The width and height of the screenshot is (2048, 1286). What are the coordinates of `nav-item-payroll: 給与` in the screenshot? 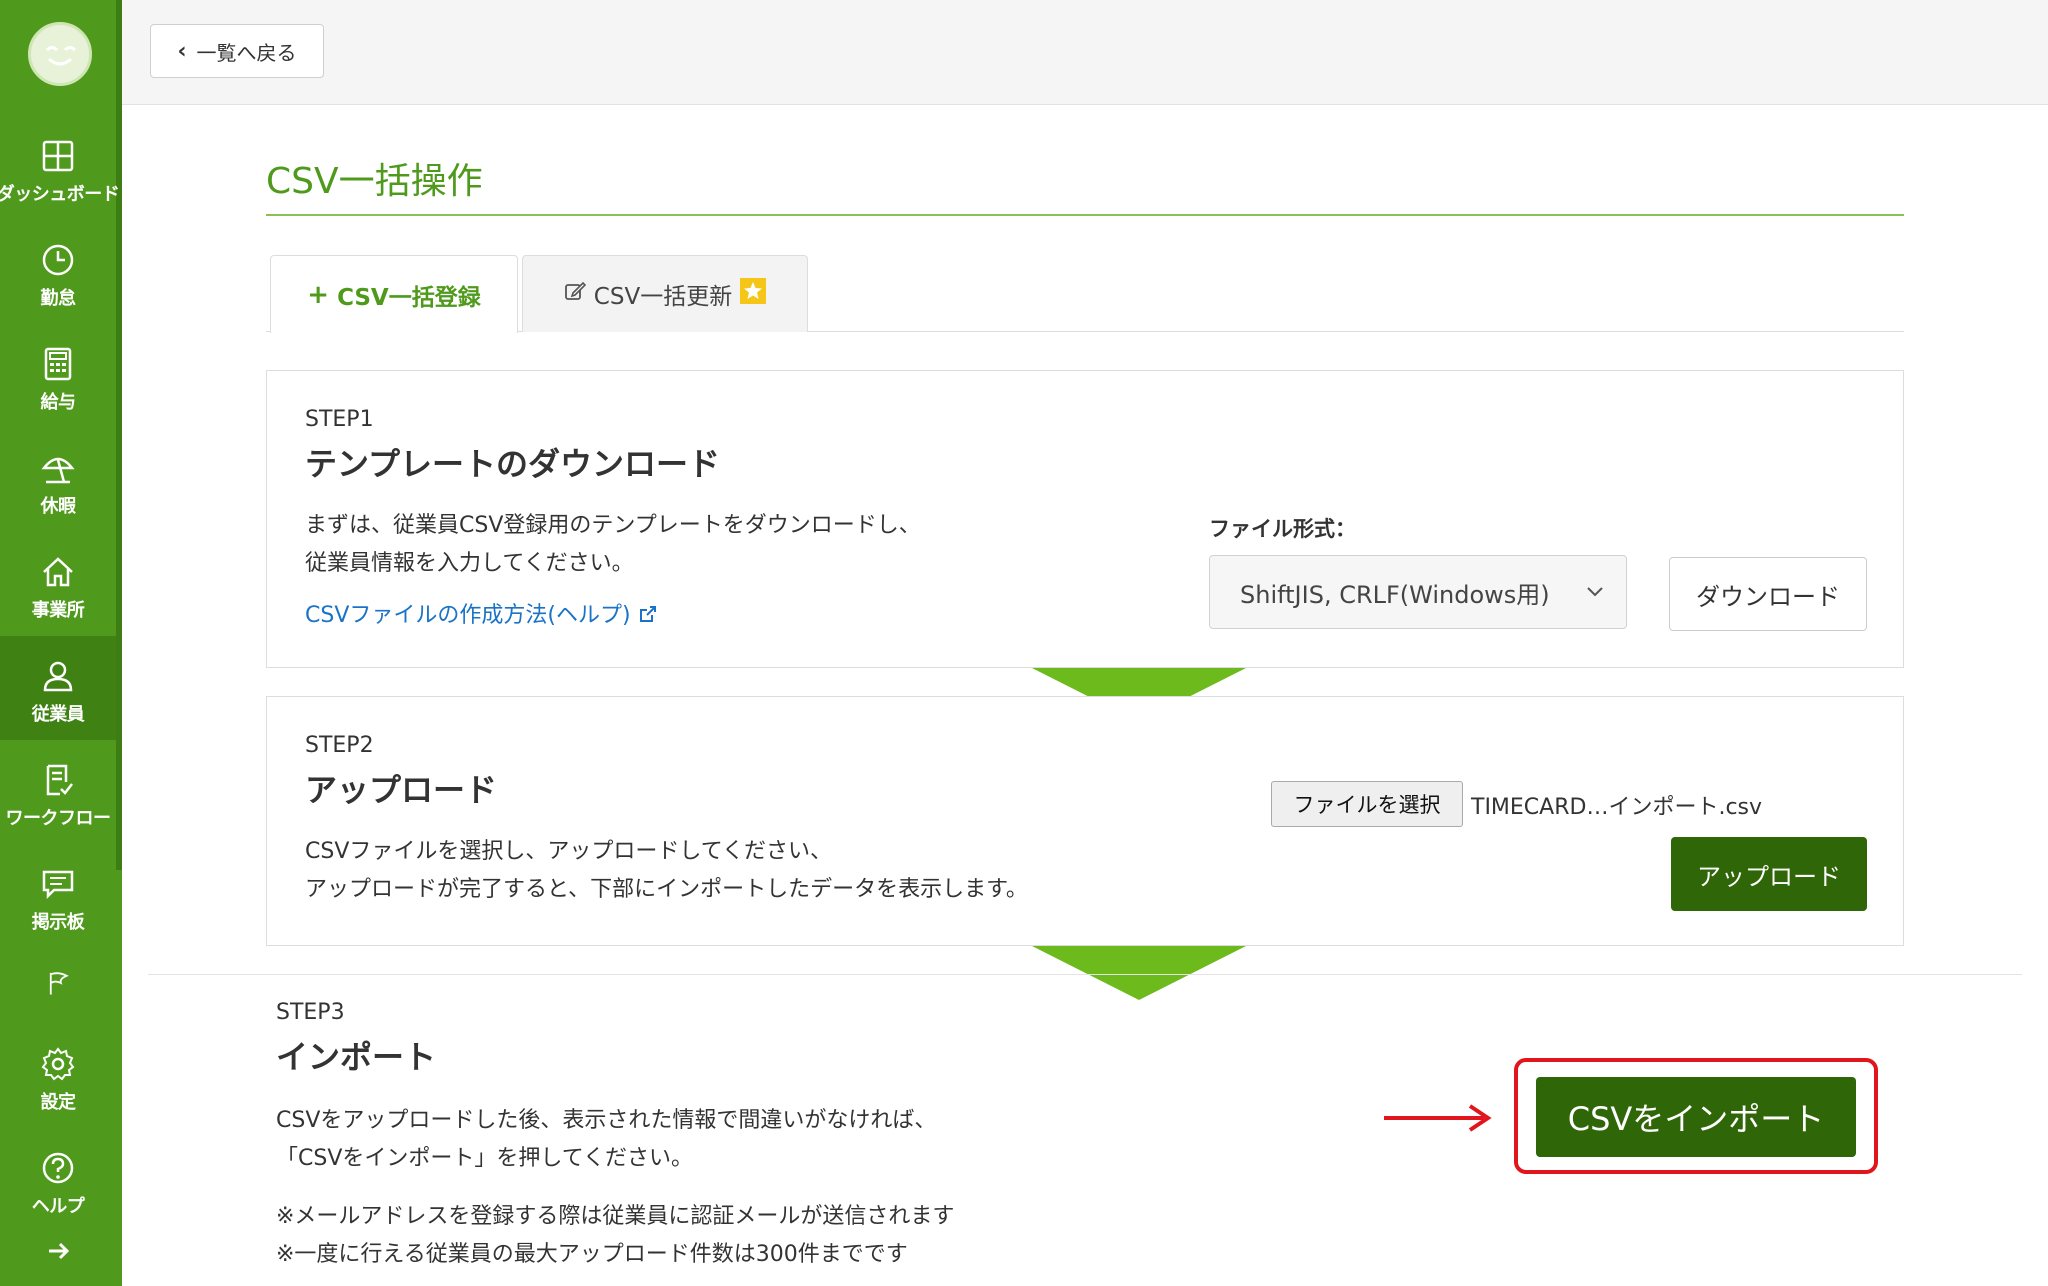 It's located at (58, 376).